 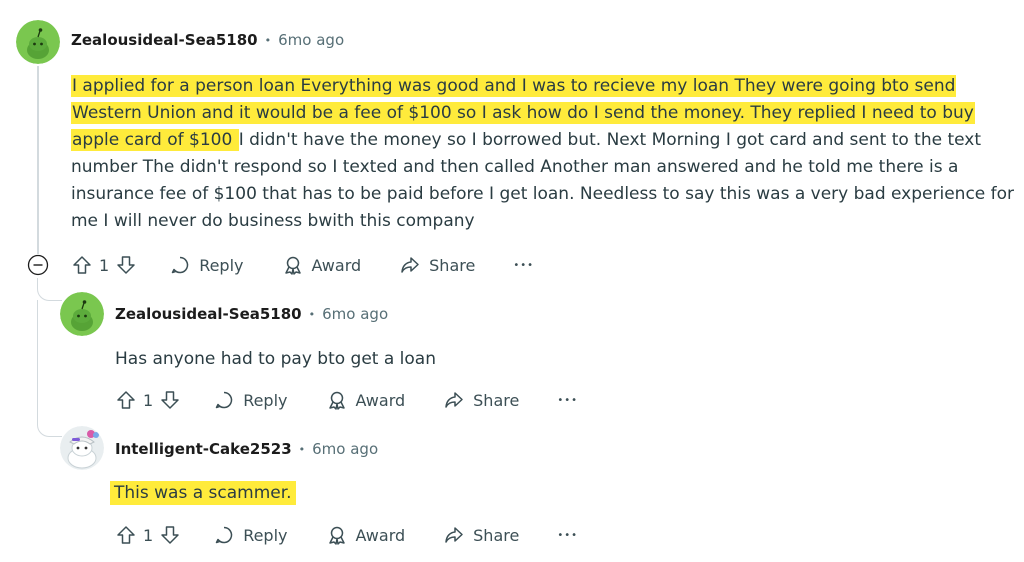 I want to click on collapse-button, so click(x=38, y=265).